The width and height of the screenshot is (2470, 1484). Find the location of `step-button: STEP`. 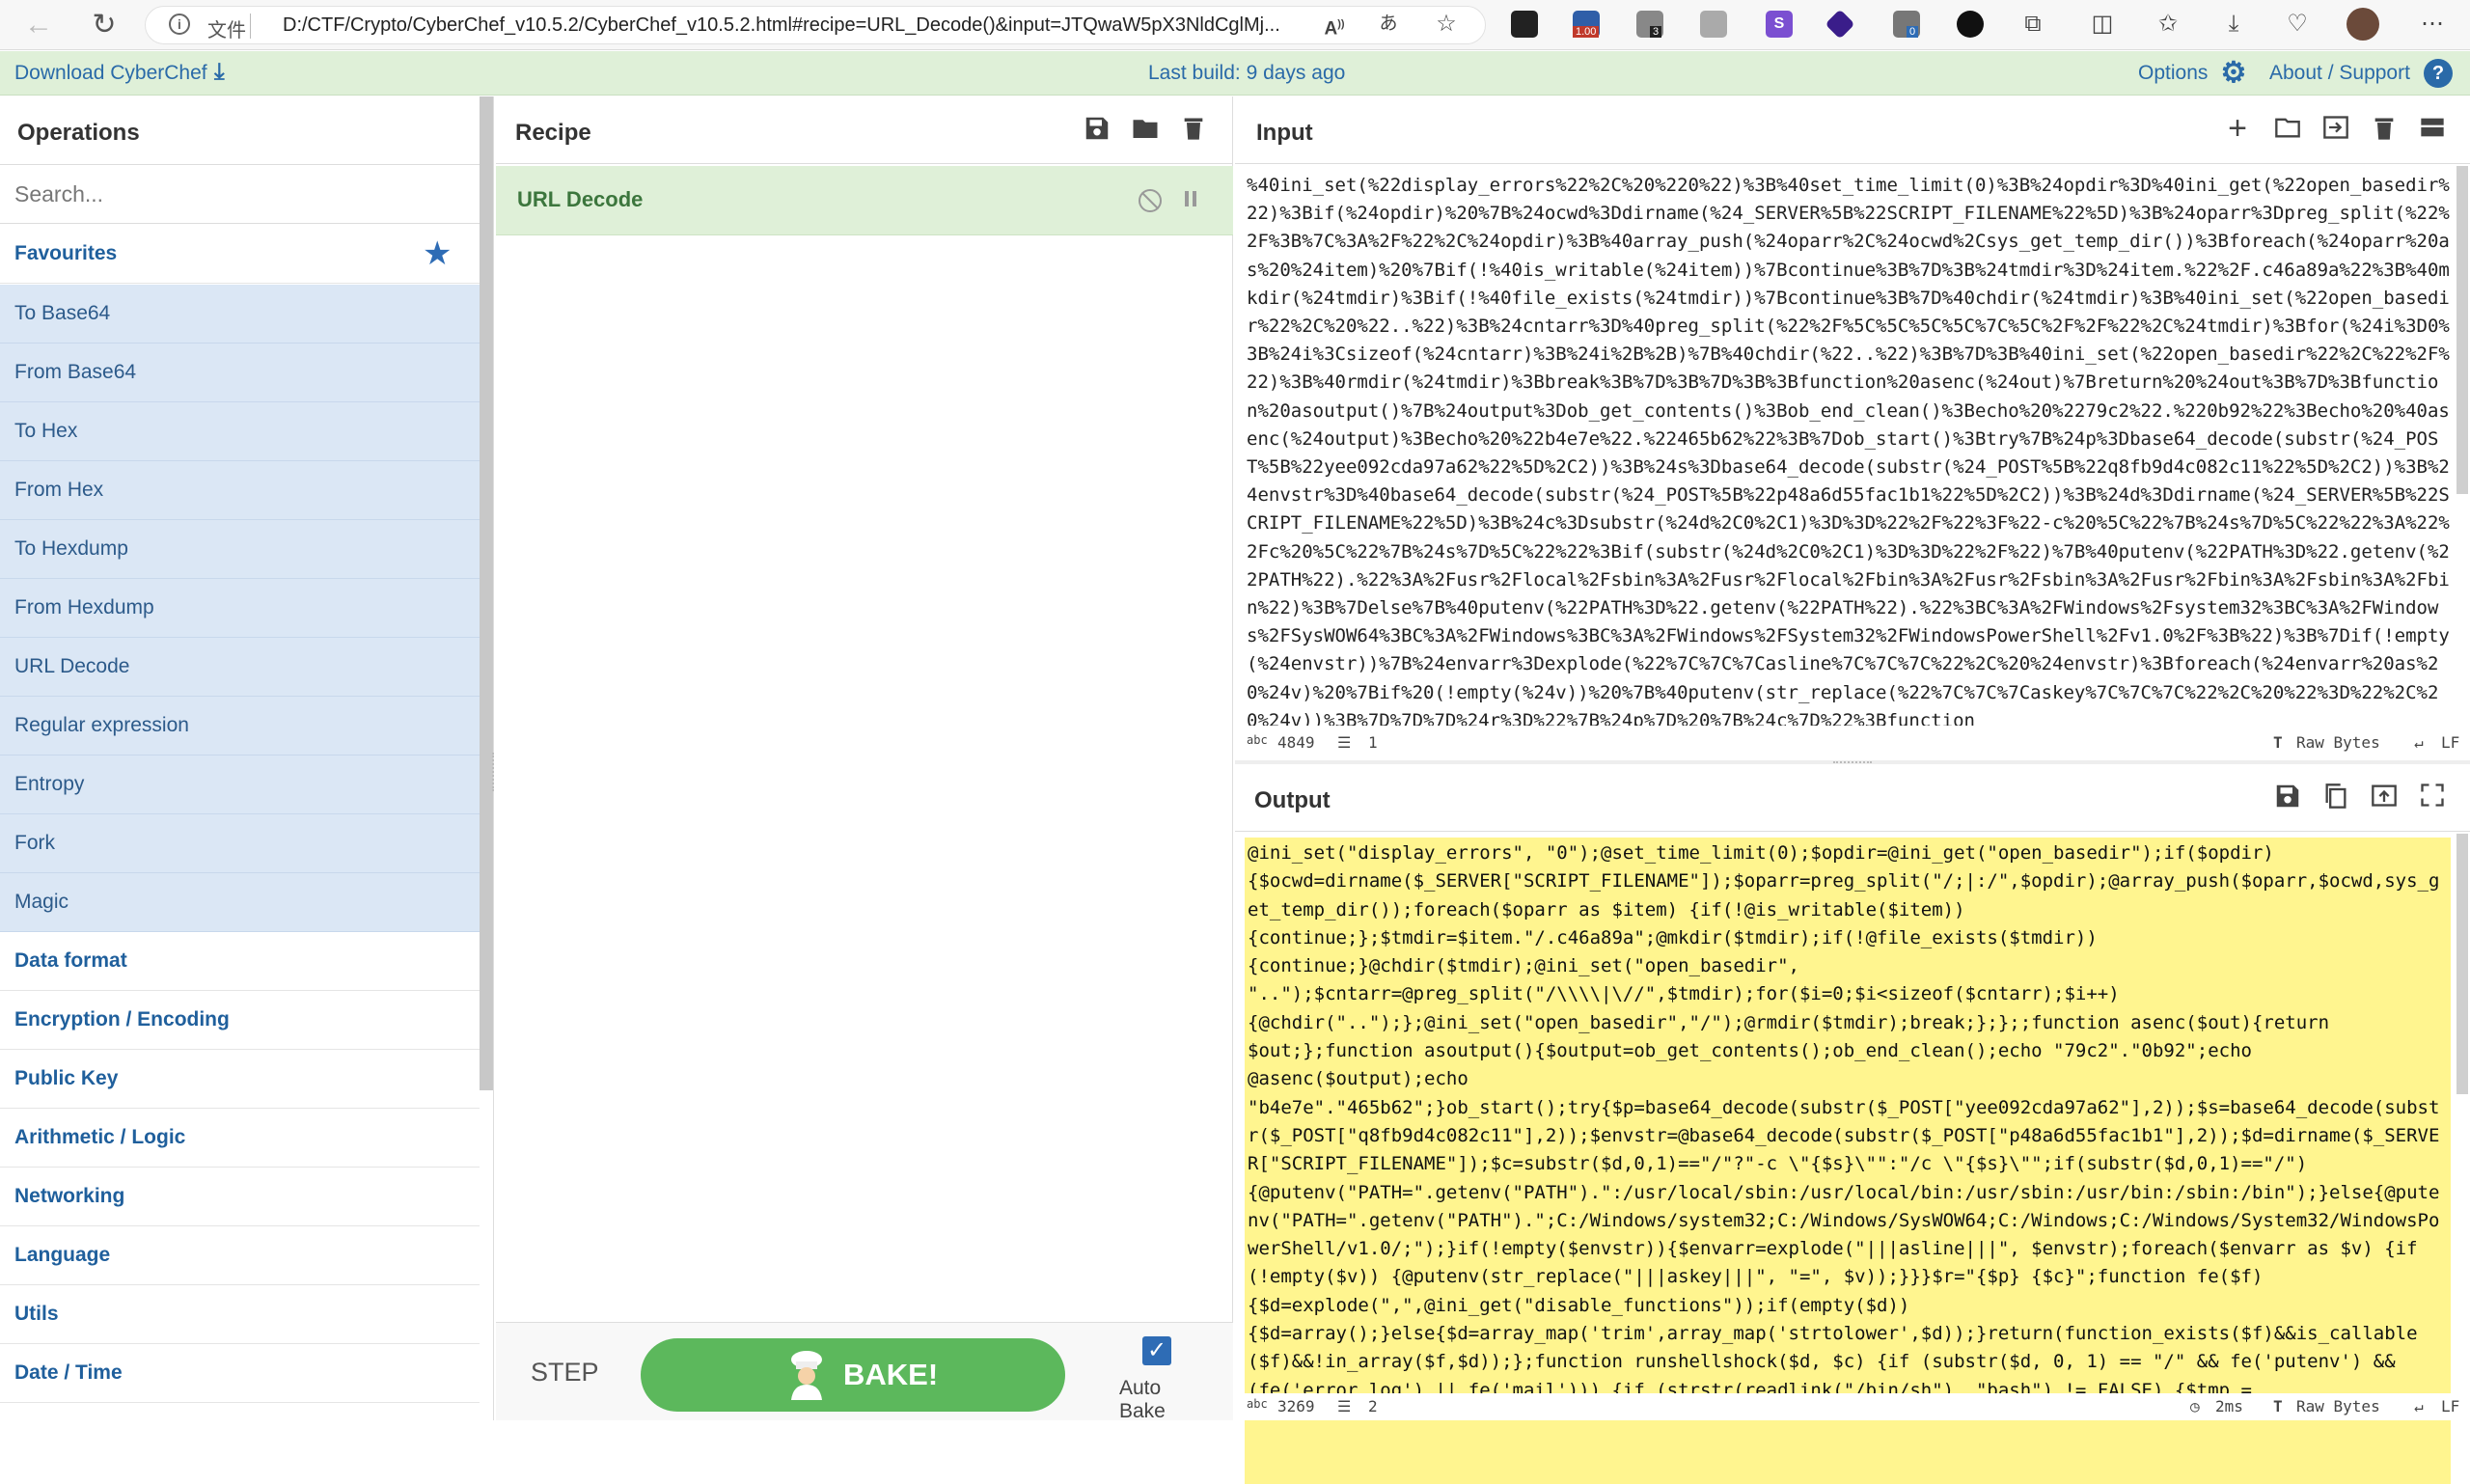

step-button: STEP is located at coordinates (565, 1373).